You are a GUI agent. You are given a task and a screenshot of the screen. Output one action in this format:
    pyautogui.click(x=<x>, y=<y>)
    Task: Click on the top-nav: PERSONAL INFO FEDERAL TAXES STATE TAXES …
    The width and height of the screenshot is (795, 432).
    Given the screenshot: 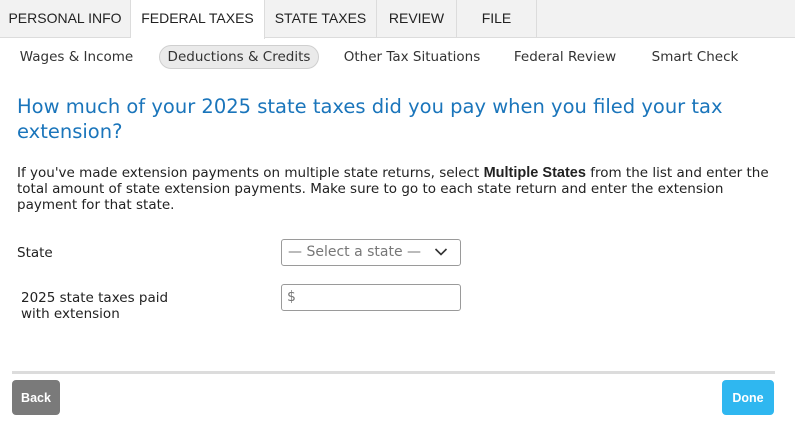 What is the action you would take?
    pyautogui.click(x=397, y=19)
    